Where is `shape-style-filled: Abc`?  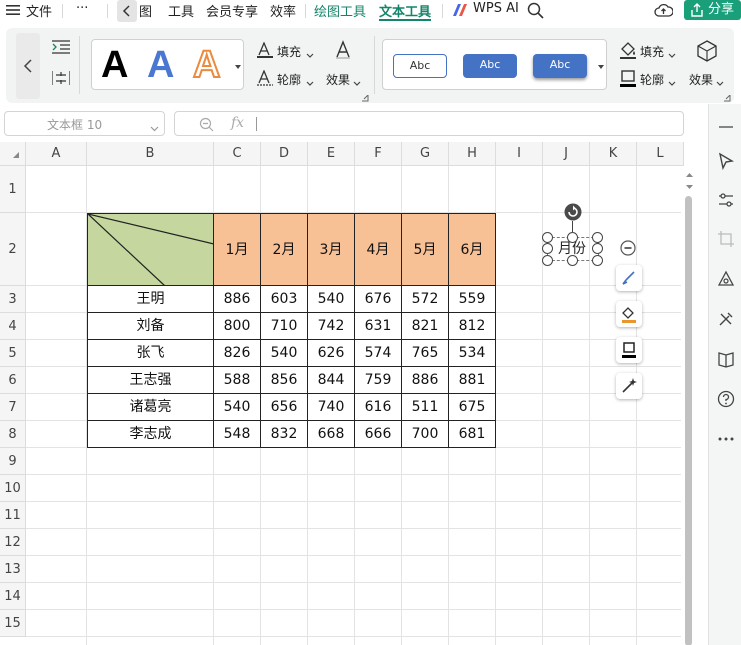
shape-style-filled: Abc is located at coordinates (490, 66).